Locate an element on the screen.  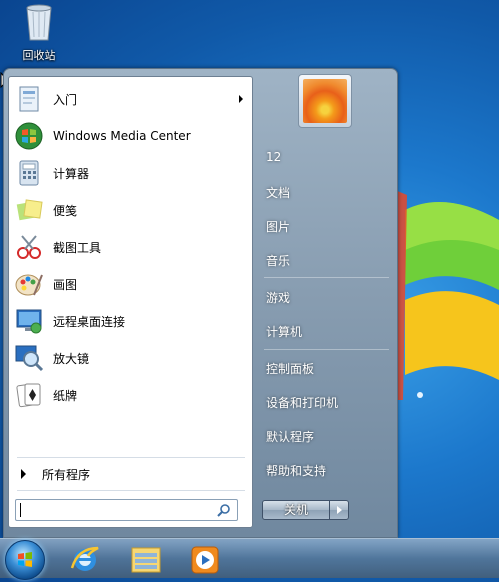
media-center-icon is located at coordinates (29, 136).